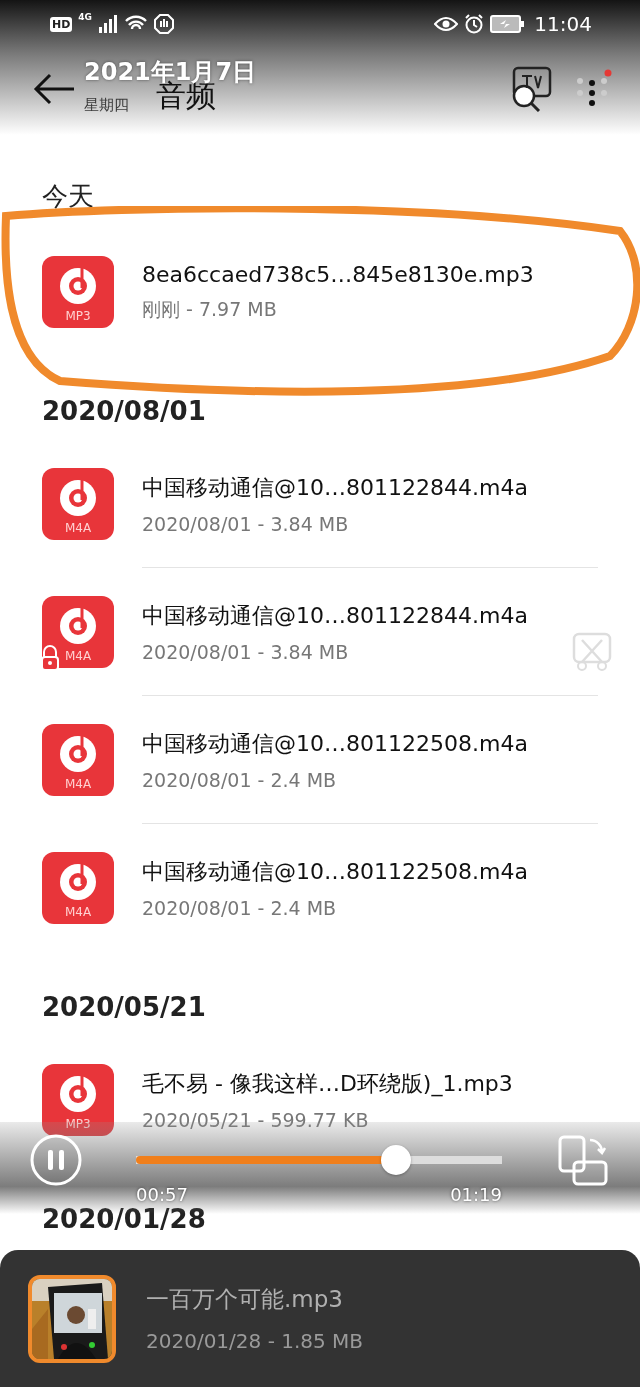 The width and height of the screenshot is (640, 1387). Describe the element at coordinates (474, 24) in the screenshot. I see `alarm-icon` at that location.